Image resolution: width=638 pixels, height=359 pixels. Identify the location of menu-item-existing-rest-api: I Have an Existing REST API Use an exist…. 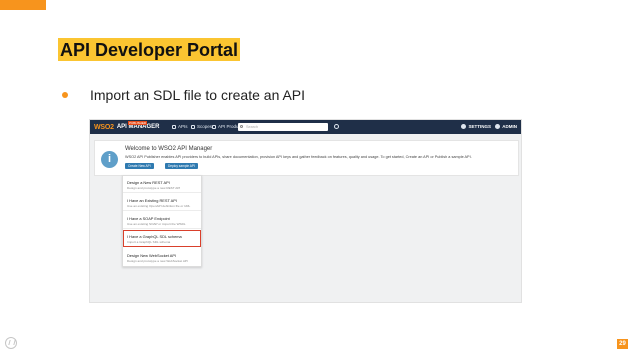
(162, 202).